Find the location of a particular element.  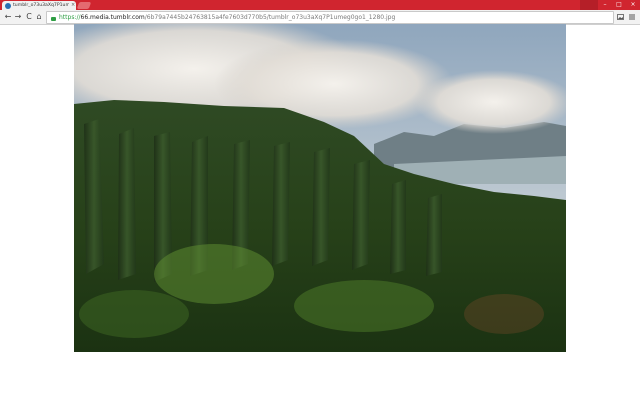

close-window-button: × is located at coordinates (633, 5).